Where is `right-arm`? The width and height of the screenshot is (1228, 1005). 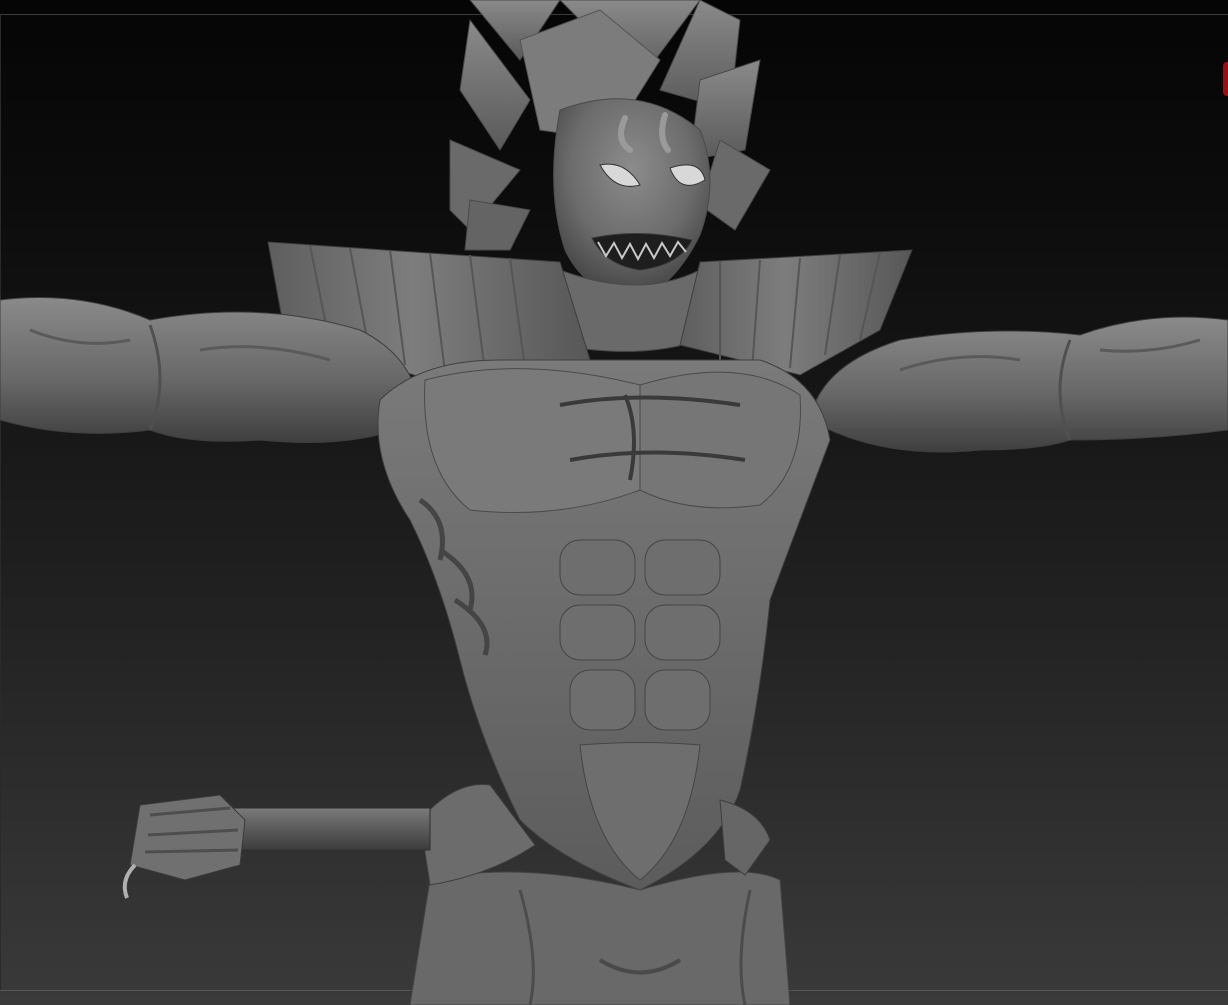
right-arm is located at coordinates (1018, 384).